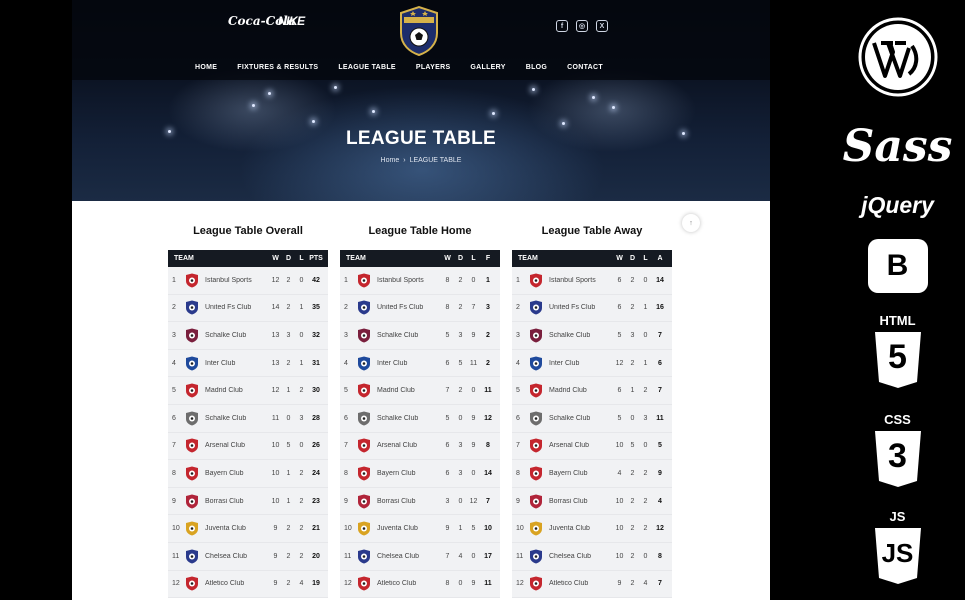 This screenshot has width=965, height=600. What do you see at coordinates (277, 67) in the screenshot?
I see `nav-fixtures-results: FIXTURES & RESULTS` at bounding box center [277, 67].